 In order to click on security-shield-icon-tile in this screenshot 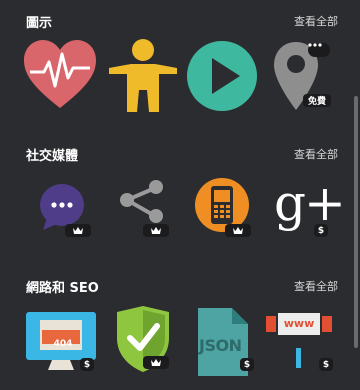, I will do `click(151, 344)`.